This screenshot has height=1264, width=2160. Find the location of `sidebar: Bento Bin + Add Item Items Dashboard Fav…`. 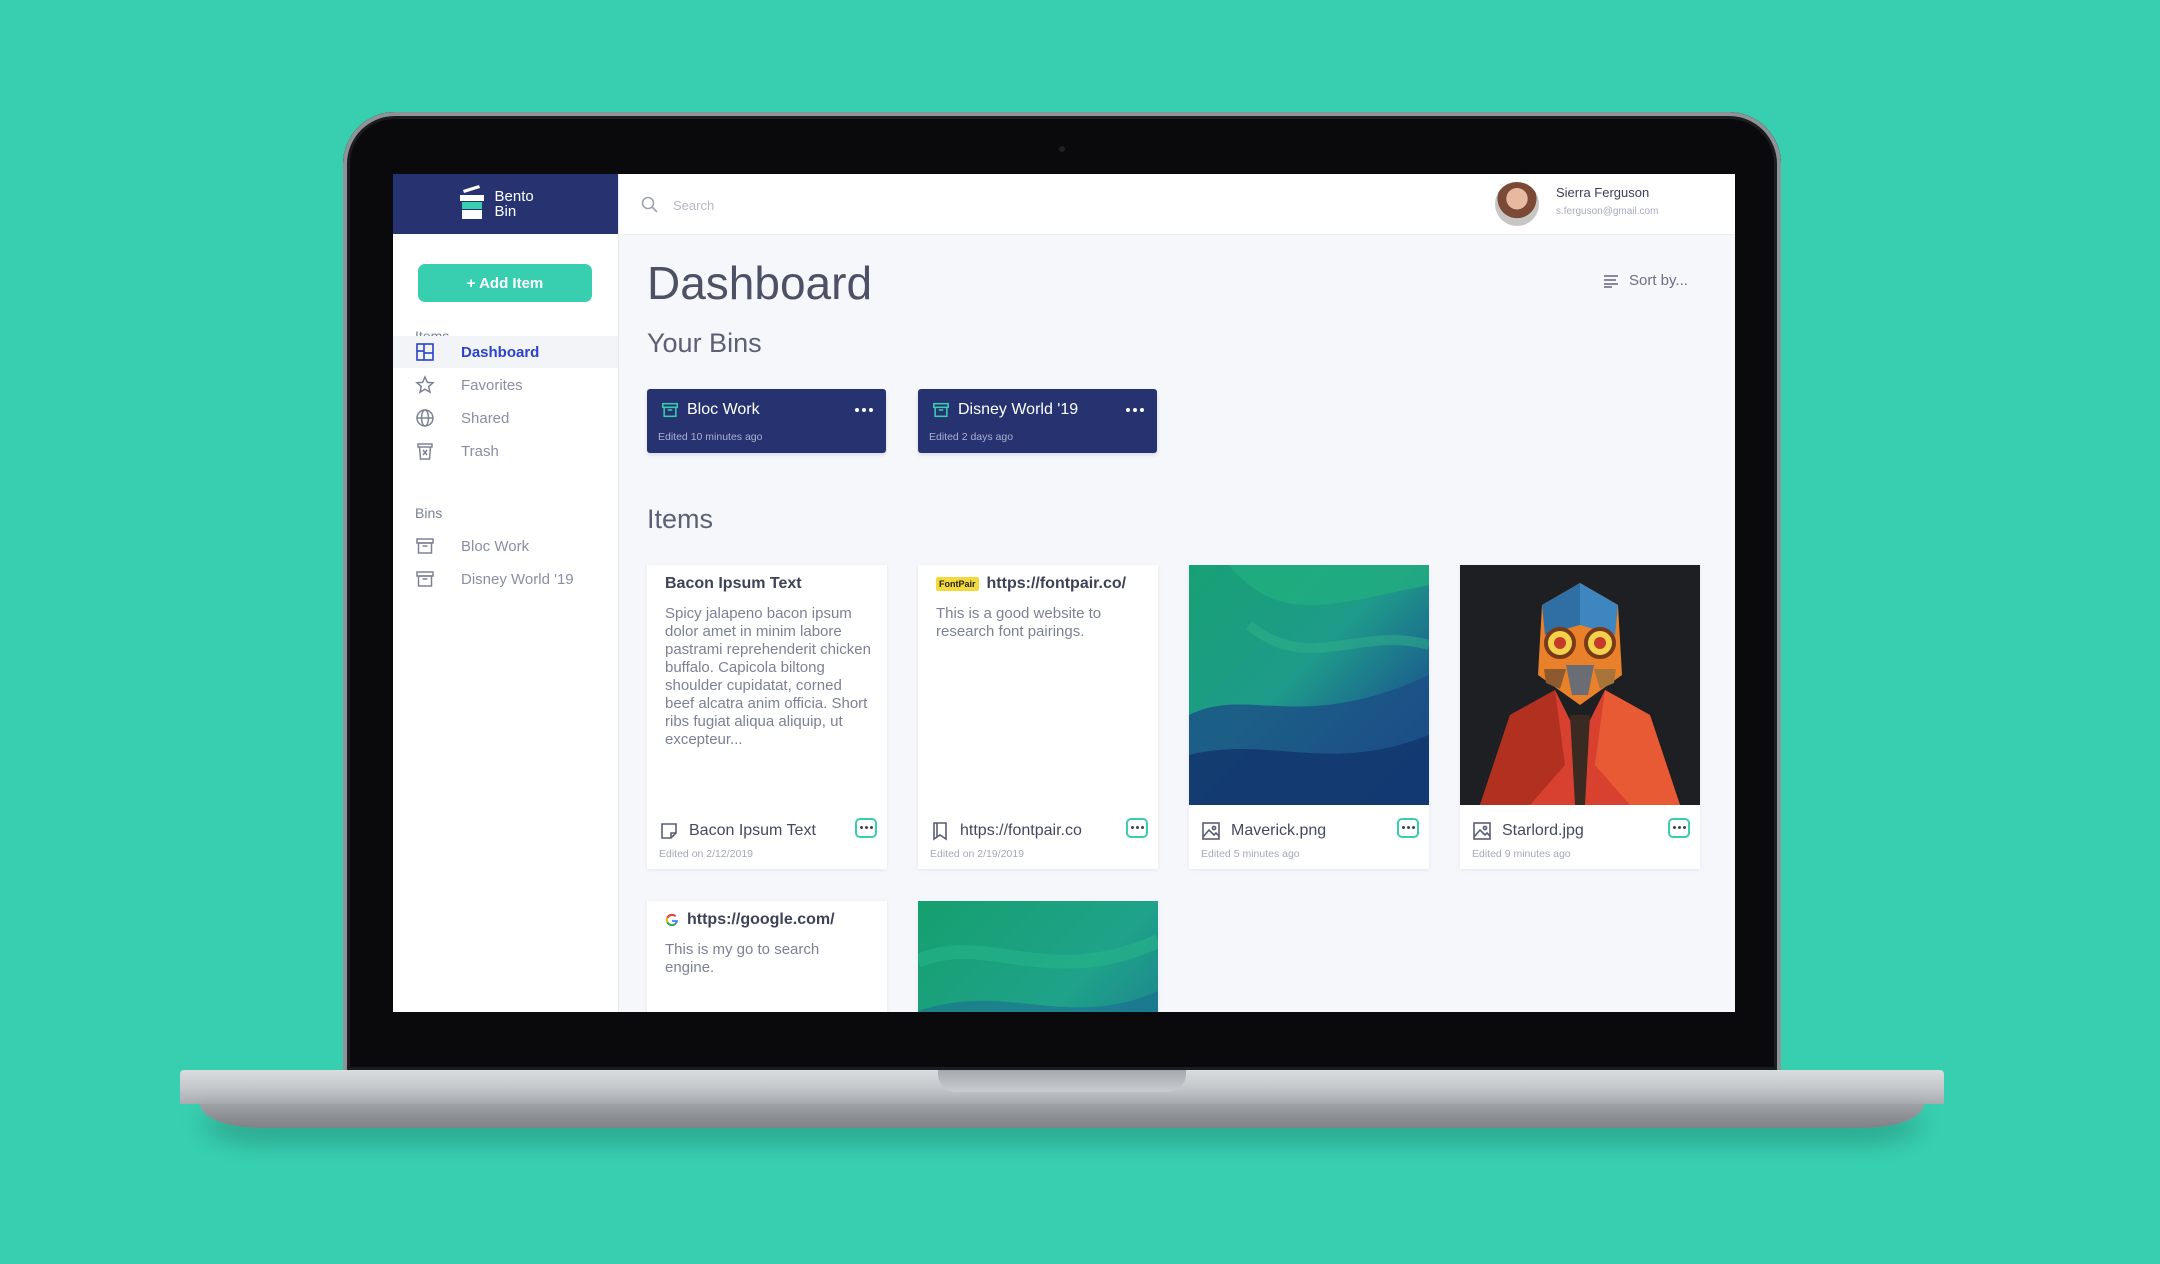

sidebar: Bento Bin + Add Item Items Dashboard Fav… is located at coordinates (506, 593).